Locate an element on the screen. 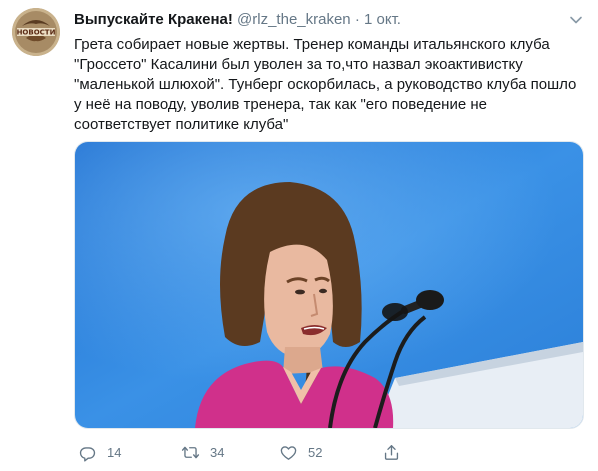  like-button: 52 is located at coordinates (300, 452).